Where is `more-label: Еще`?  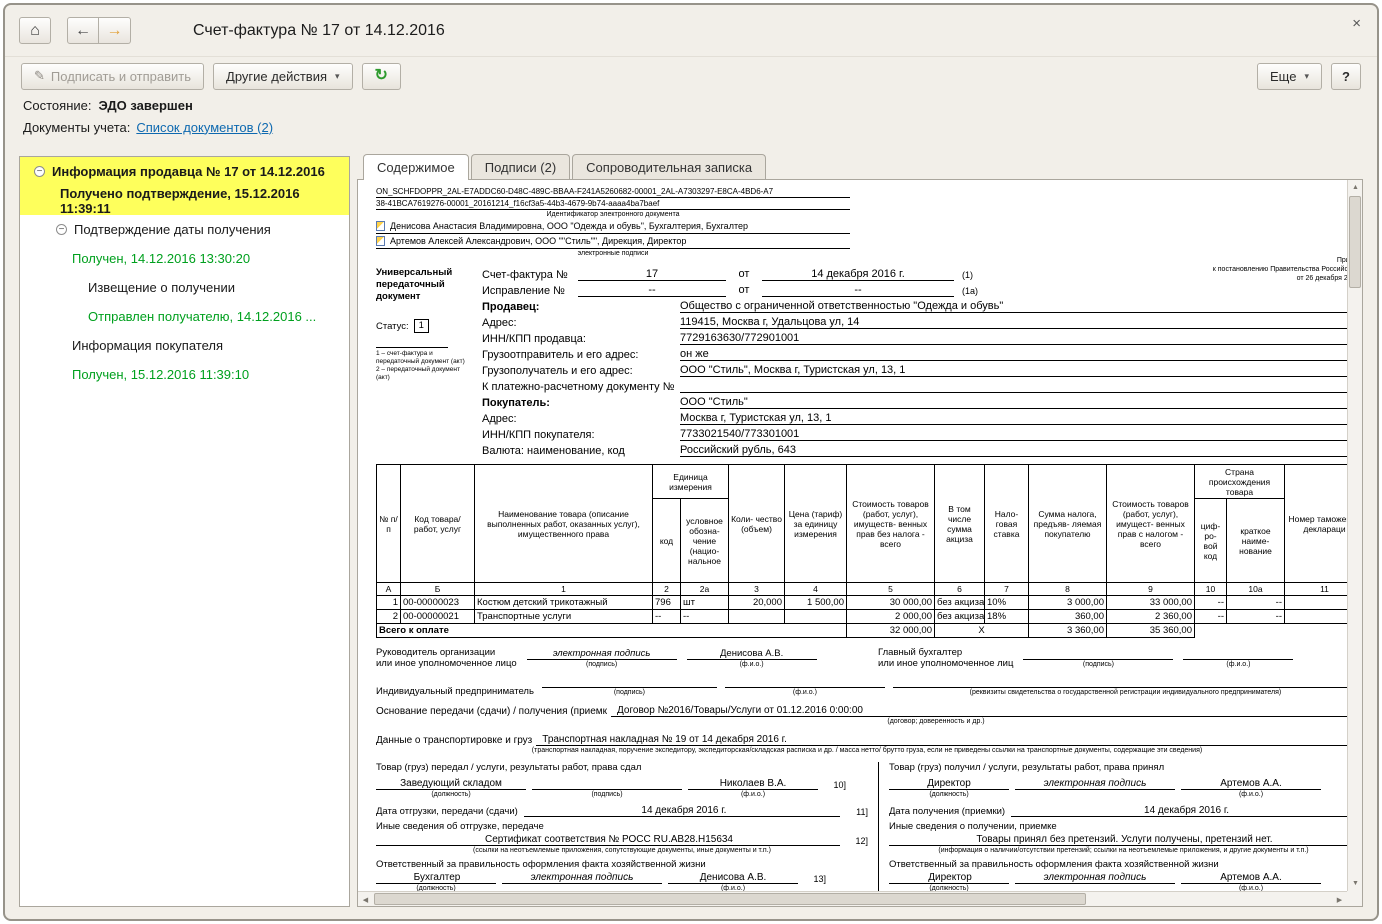
more-label: Еще is located at coordinates (1283, 76).